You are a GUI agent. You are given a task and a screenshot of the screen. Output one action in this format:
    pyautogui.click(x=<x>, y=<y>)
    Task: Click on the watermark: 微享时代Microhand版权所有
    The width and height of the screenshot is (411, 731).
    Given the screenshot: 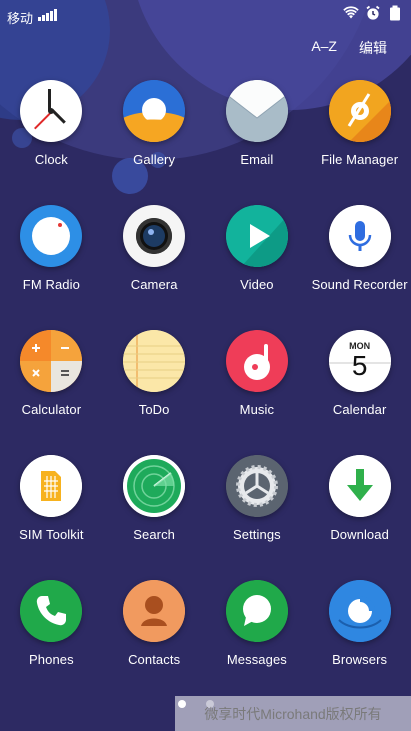 What is the action you would take?
    pyautogui.click(x=293, y=713)
    